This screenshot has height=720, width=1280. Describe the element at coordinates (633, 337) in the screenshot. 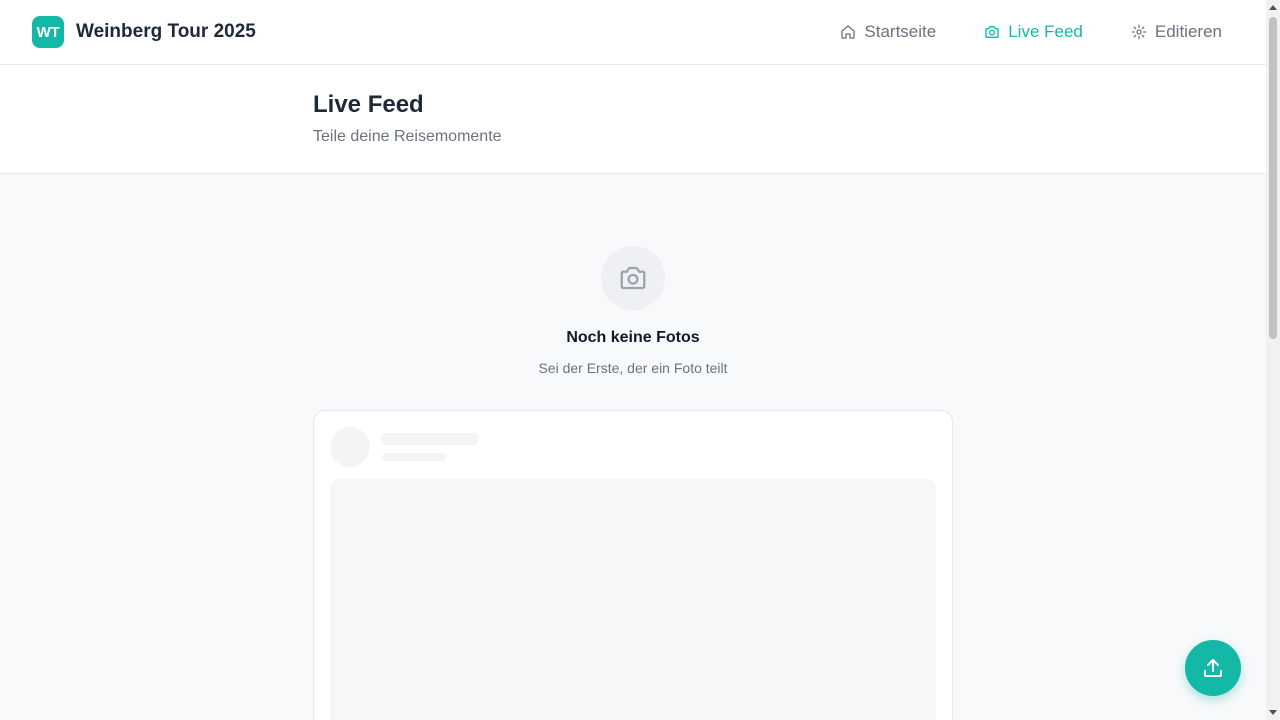

I see `empty-state-title: Noch keine Fotos` at that location.